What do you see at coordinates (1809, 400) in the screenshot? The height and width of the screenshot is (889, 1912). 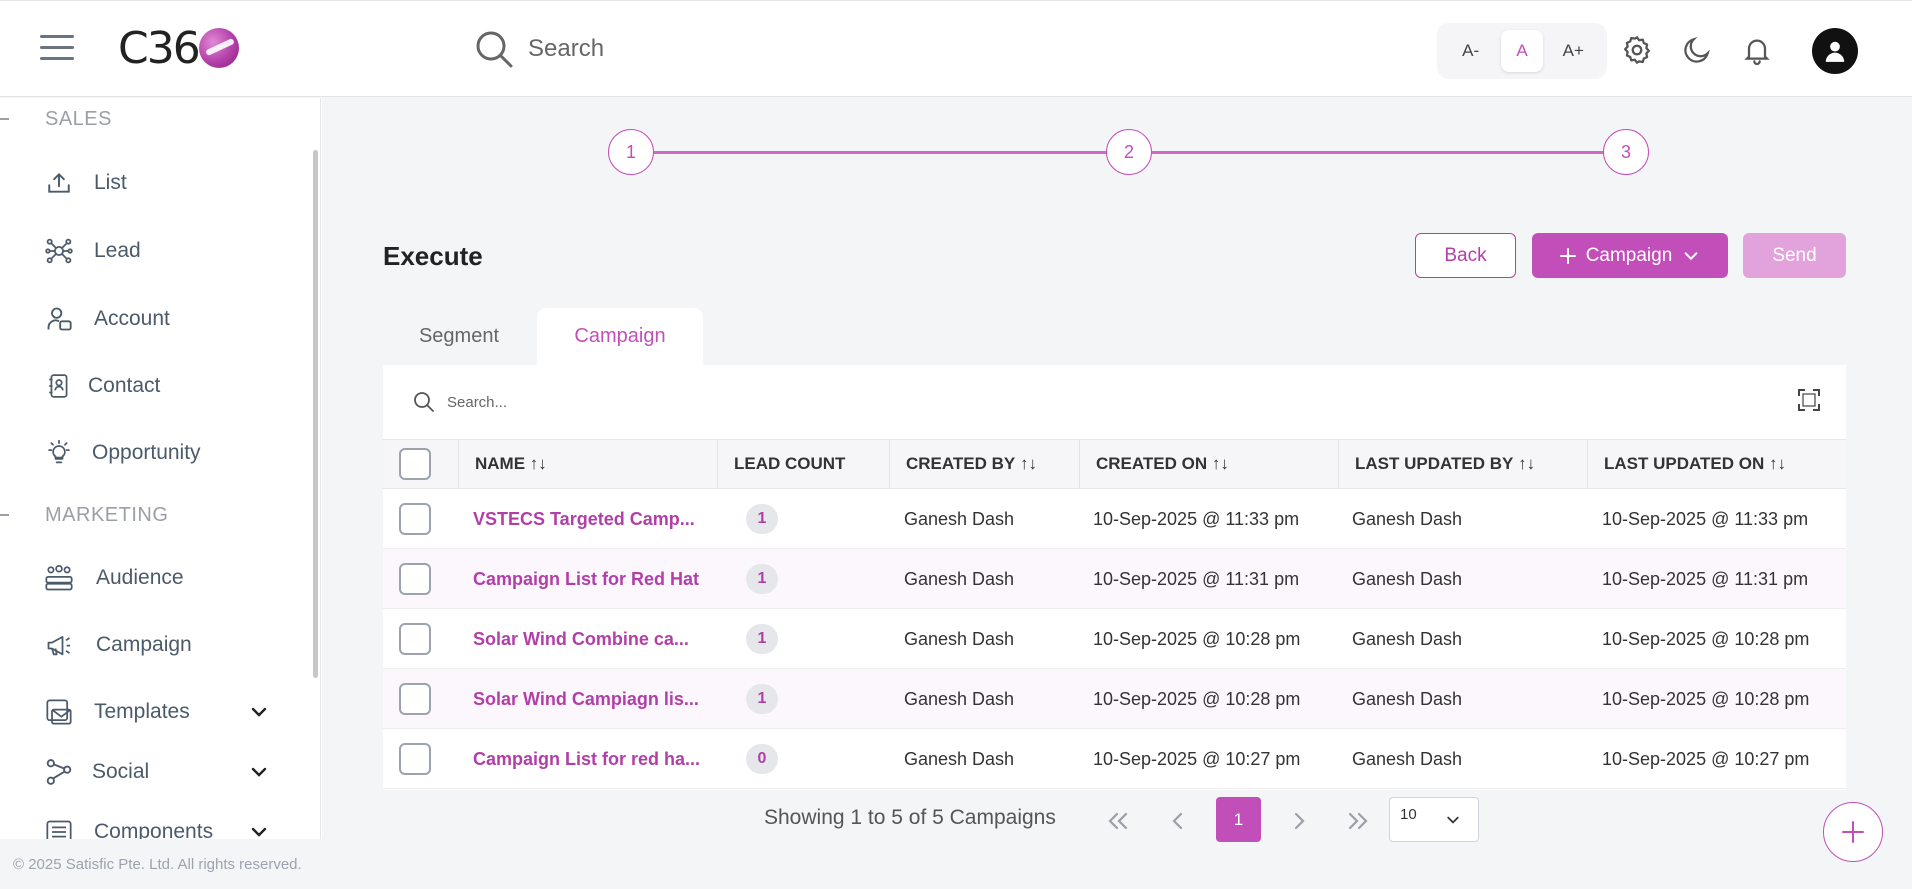 I see `fullscreen-expand-icon` at bounding box center [1809, 400].